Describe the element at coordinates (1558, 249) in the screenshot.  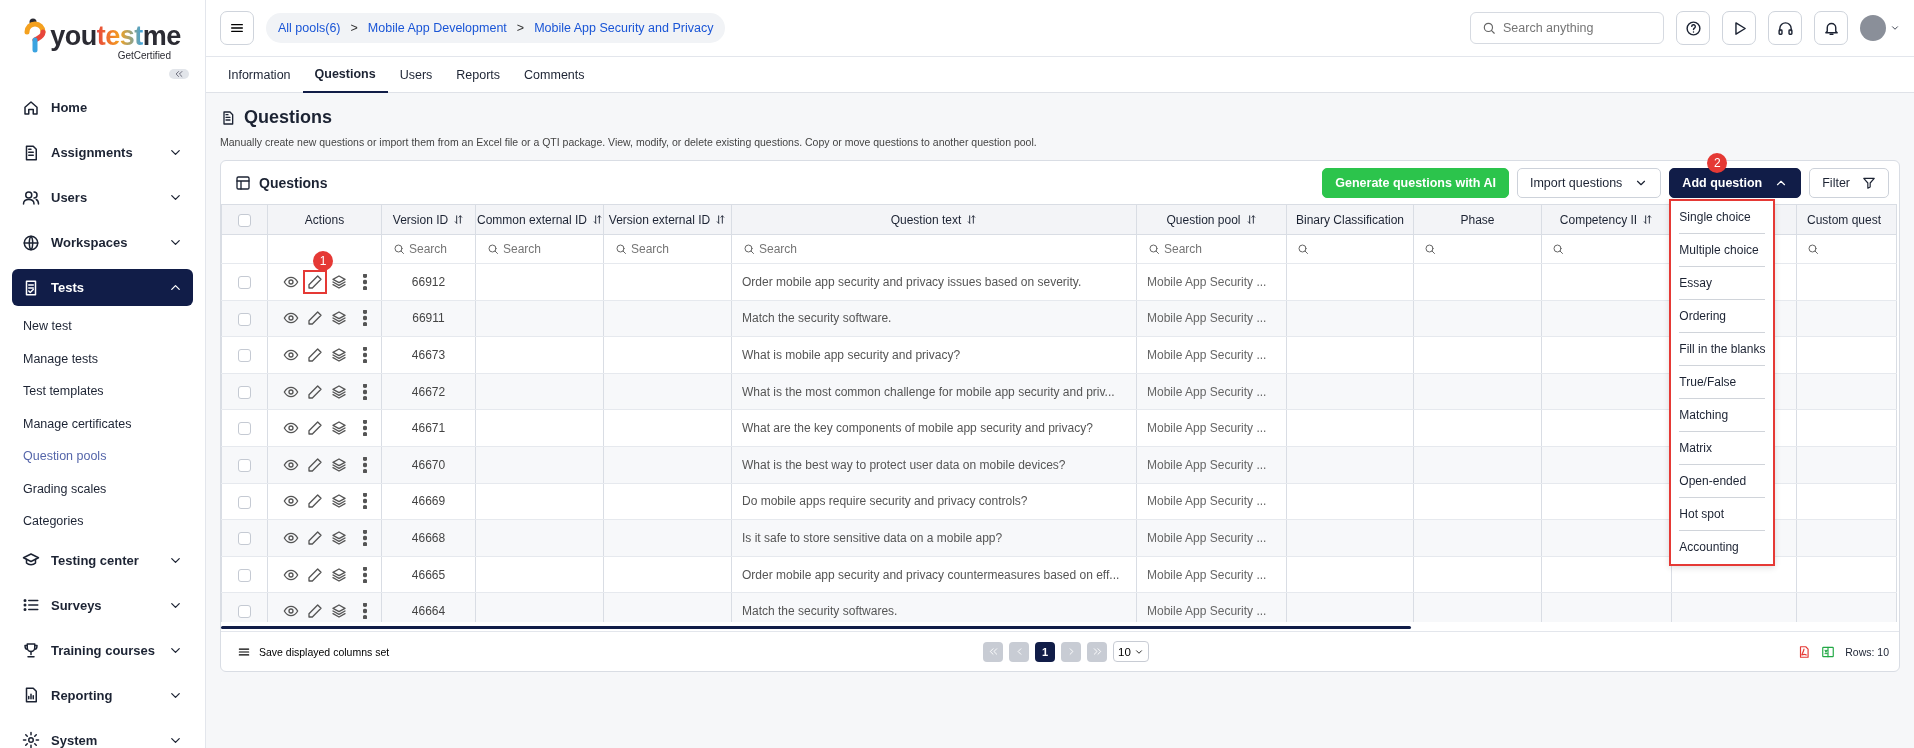
I see `search-icon` at that location.